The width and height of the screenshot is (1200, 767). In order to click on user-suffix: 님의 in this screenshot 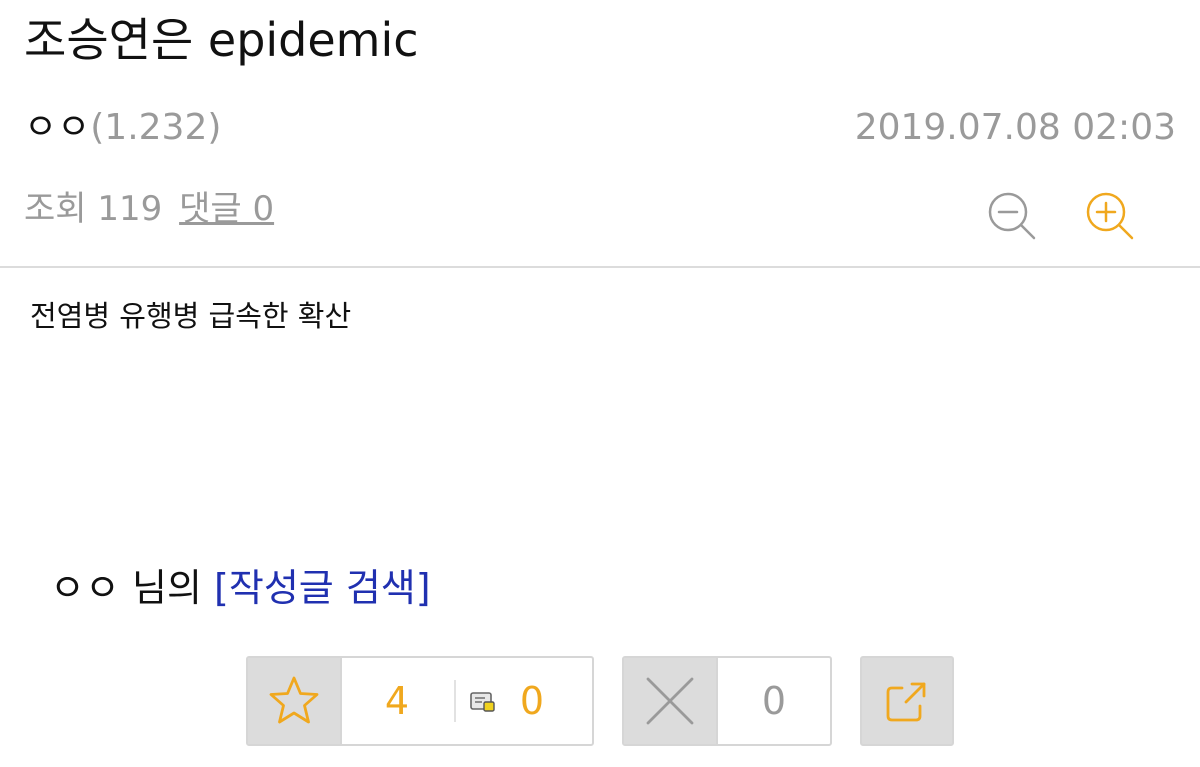, I will do `click(167, 588)`.